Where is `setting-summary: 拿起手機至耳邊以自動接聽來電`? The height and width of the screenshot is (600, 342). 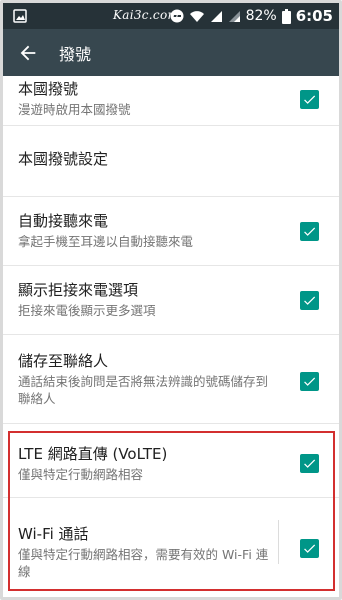 setting-summary: 拿起手機至耳邊以自動接聽來電 is located at coordinates (106, 241).